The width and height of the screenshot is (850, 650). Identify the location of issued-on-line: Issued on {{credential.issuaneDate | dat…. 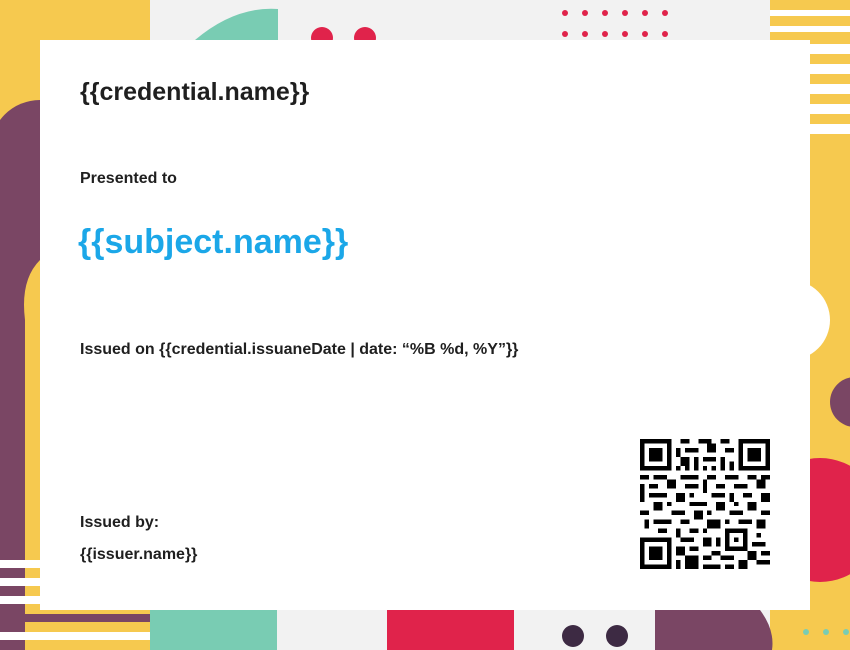
(299, 350).